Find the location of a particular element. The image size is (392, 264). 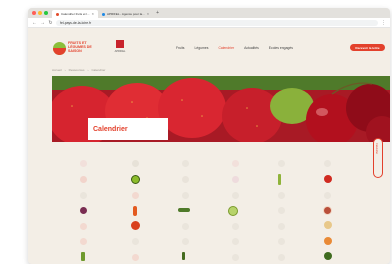

side-calendar-tab: Calendrier is located at coordinates (378, 158).